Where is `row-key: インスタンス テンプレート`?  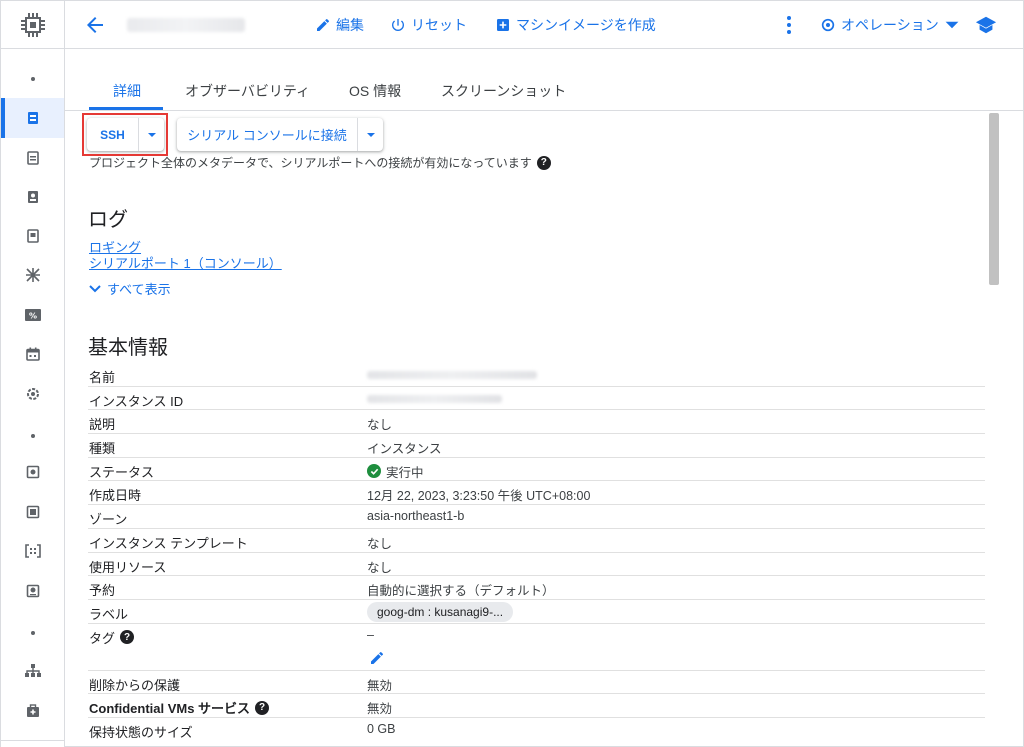 row-key: インスタンス テンプレート is located at coordinates (168, 543).